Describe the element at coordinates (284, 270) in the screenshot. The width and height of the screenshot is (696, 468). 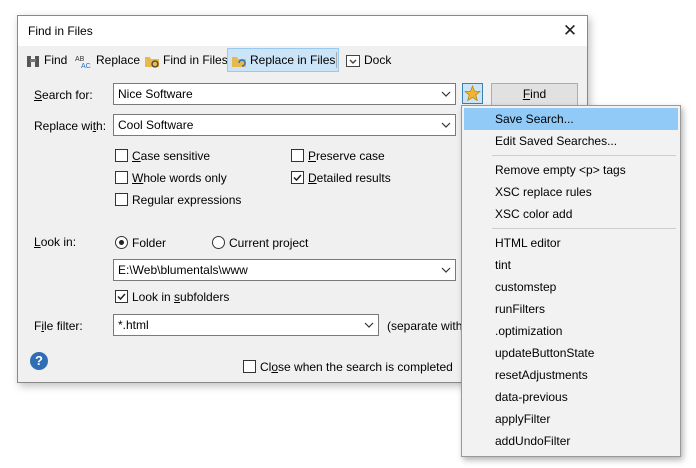
I see `path-input: E:\Web\blumentals\www` at that location.